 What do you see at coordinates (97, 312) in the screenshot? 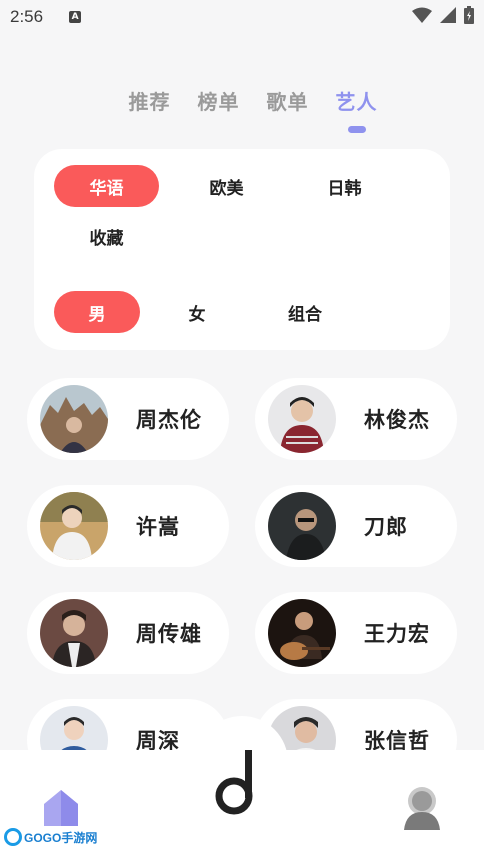
I see `chip-gender-male: 男` at bounding box center [97, 312].